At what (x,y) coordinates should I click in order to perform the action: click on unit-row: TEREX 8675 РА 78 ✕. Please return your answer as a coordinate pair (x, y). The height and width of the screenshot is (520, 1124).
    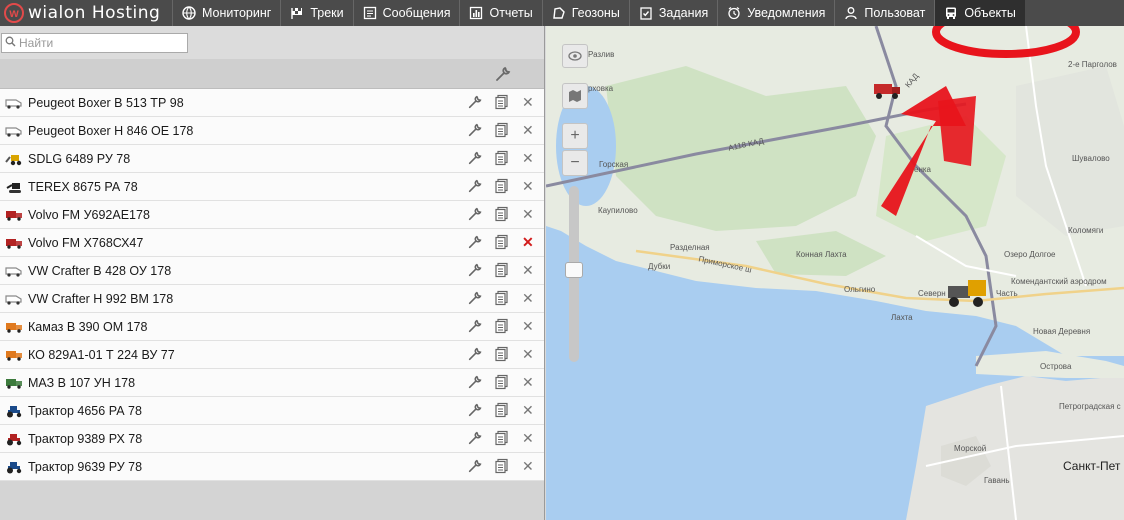
    Looking at the image, I should click on (272, 187).